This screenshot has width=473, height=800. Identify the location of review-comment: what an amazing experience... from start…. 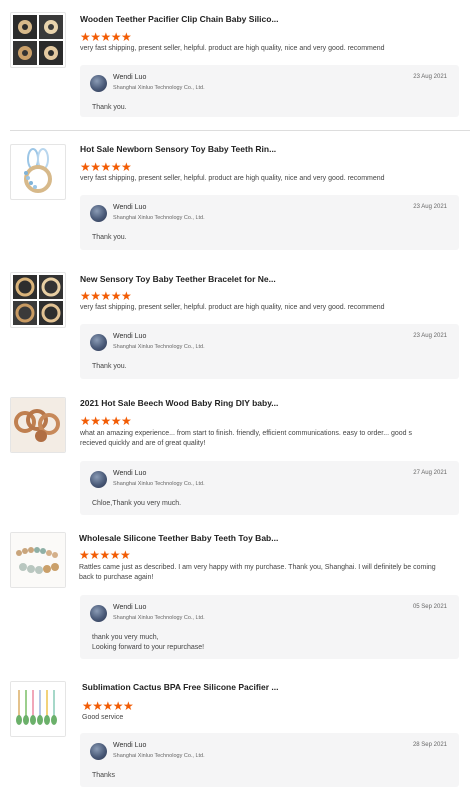
(246, 438).